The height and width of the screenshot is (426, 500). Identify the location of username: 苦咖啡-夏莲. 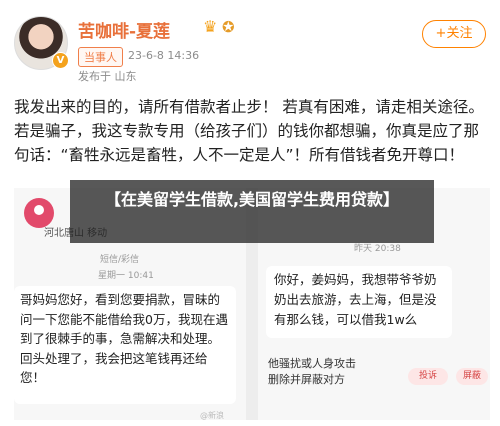
(124, 29).